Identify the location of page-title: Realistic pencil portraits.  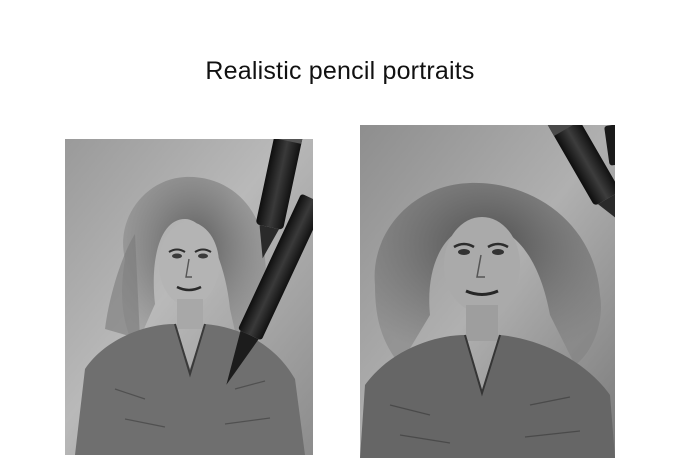
(340, 71).